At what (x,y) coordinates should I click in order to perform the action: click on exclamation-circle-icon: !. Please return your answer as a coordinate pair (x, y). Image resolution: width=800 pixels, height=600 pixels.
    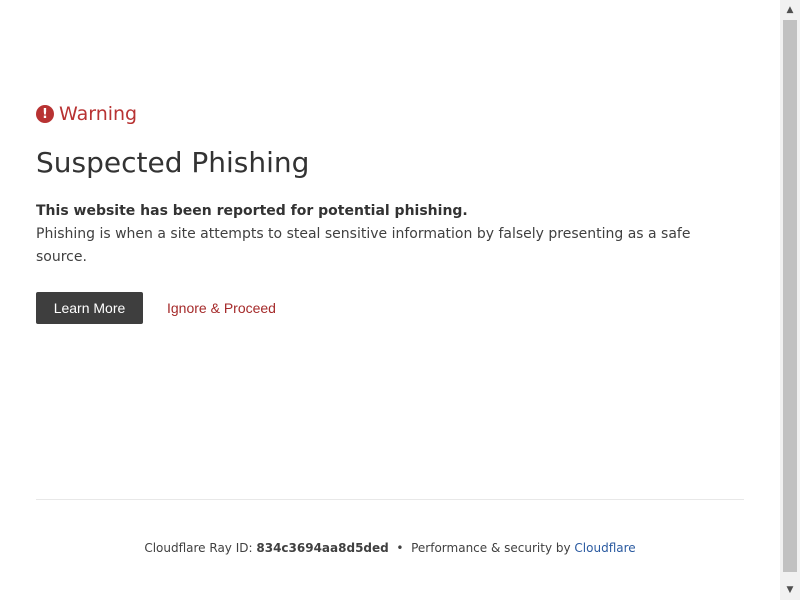
    Looking at the image, I should click on (45, 114).